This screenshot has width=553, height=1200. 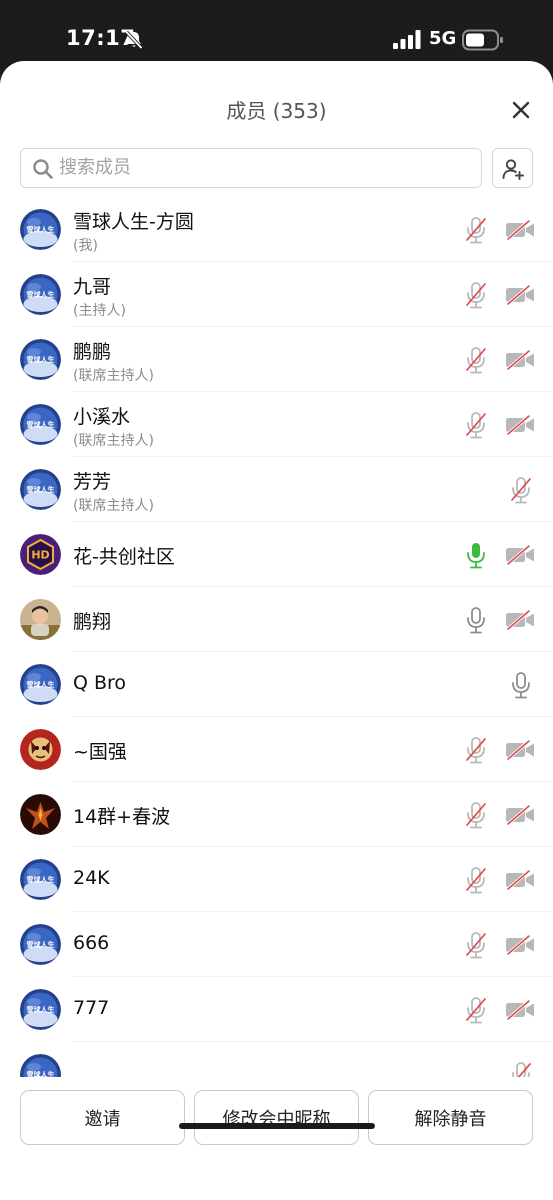 What do you see at coordinates (276, 424) in the screenshot?
I see `member-row: 雪球人生 小溪水 (联席主持人)` at bounding box center [276, 424].